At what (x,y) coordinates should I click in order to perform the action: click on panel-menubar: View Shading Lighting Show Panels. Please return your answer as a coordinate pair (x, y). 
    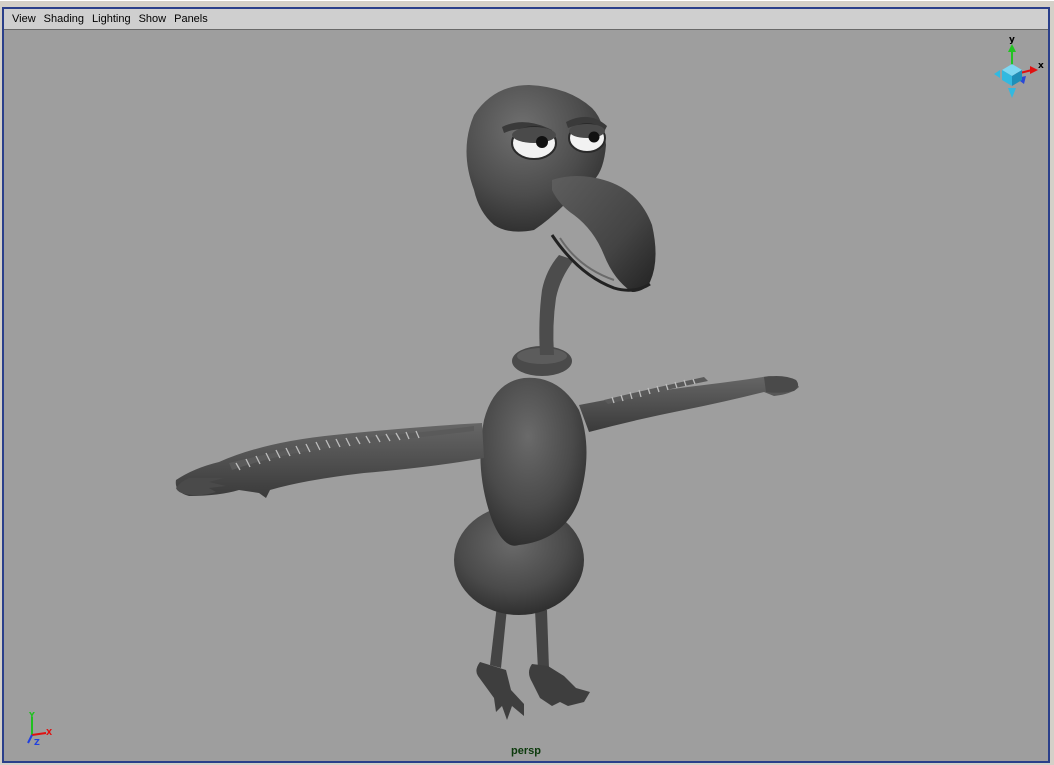
    Looking at the image, I should click on (526, 19).